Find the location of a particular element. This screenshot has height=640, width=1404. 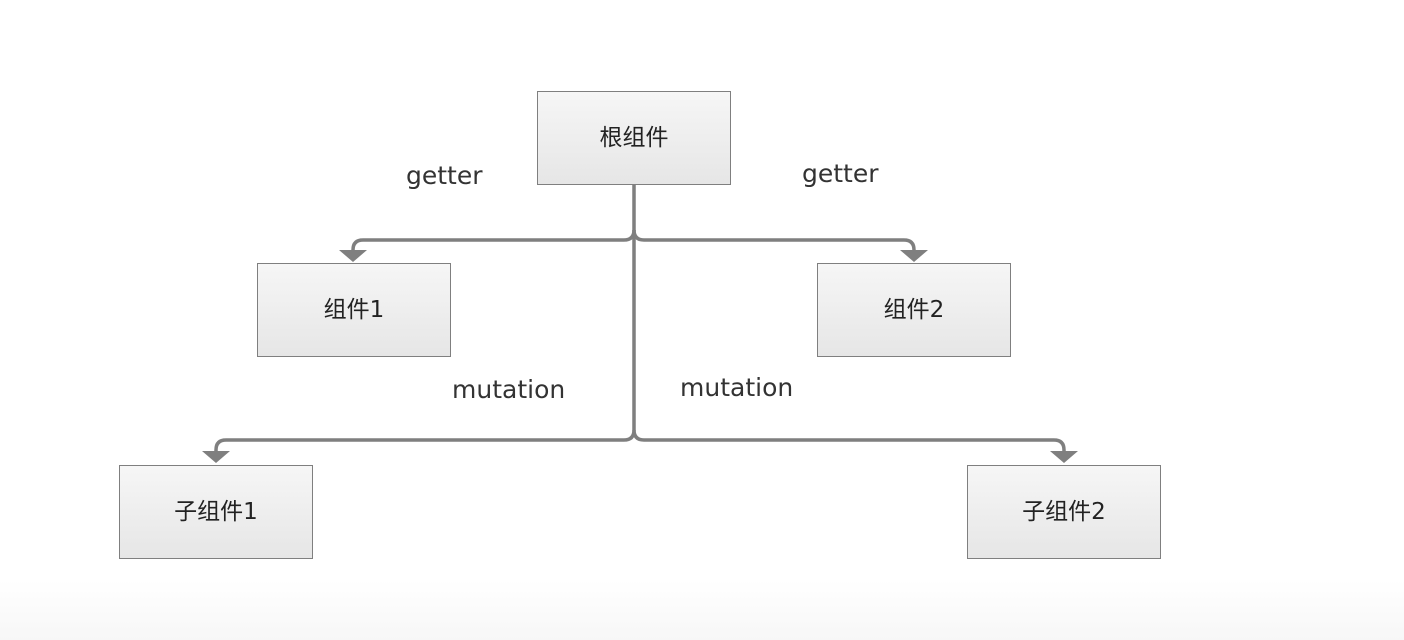

mutation-left-label: mutation is located at coordinates (509, 389).